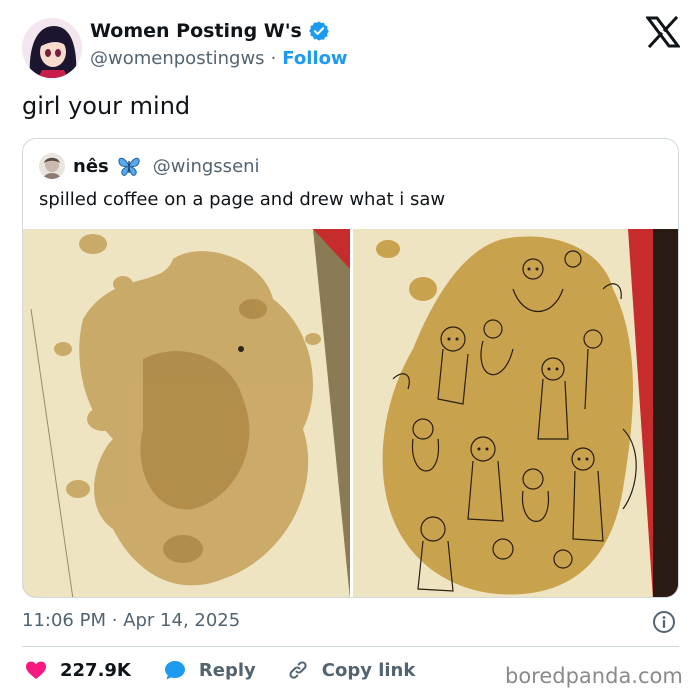  Describe the element at coordinates (298, 670) in the screenshot. I see `link-icon` at that location.